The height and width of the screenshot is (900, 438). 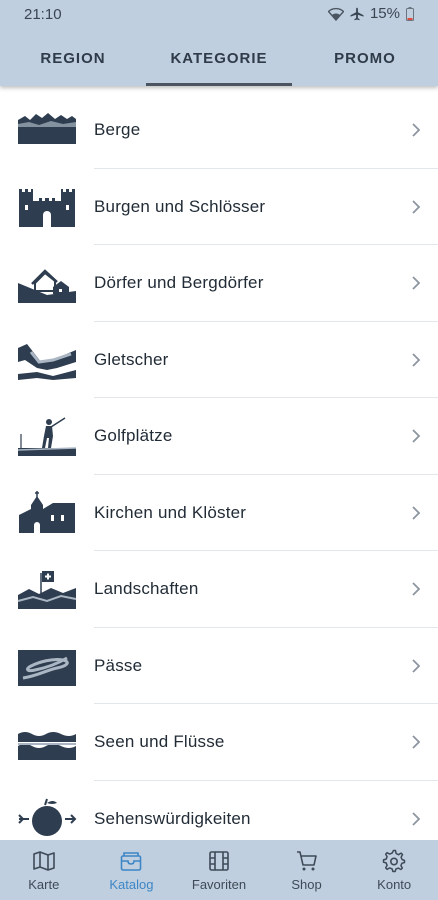 I want to click on mountain-pass-icon, so click(x=47, y=667).